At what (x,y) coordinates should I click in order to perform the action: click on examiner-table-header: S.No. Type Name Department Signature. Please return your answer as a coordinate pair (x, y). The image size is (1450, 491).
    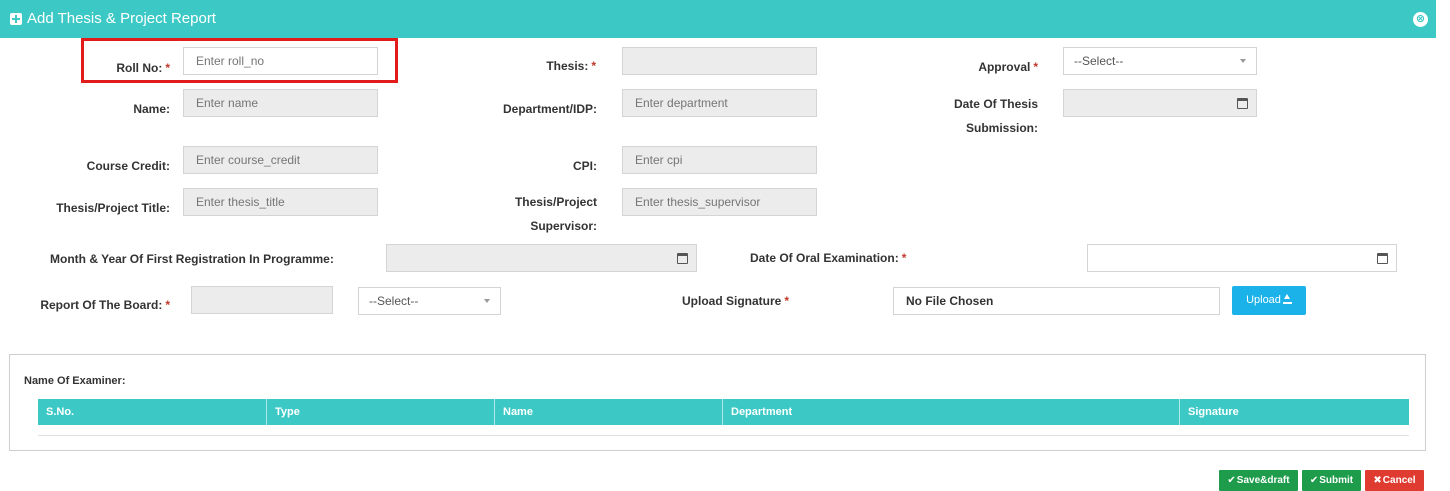
    Looking at the image, I should click on (723, 412).